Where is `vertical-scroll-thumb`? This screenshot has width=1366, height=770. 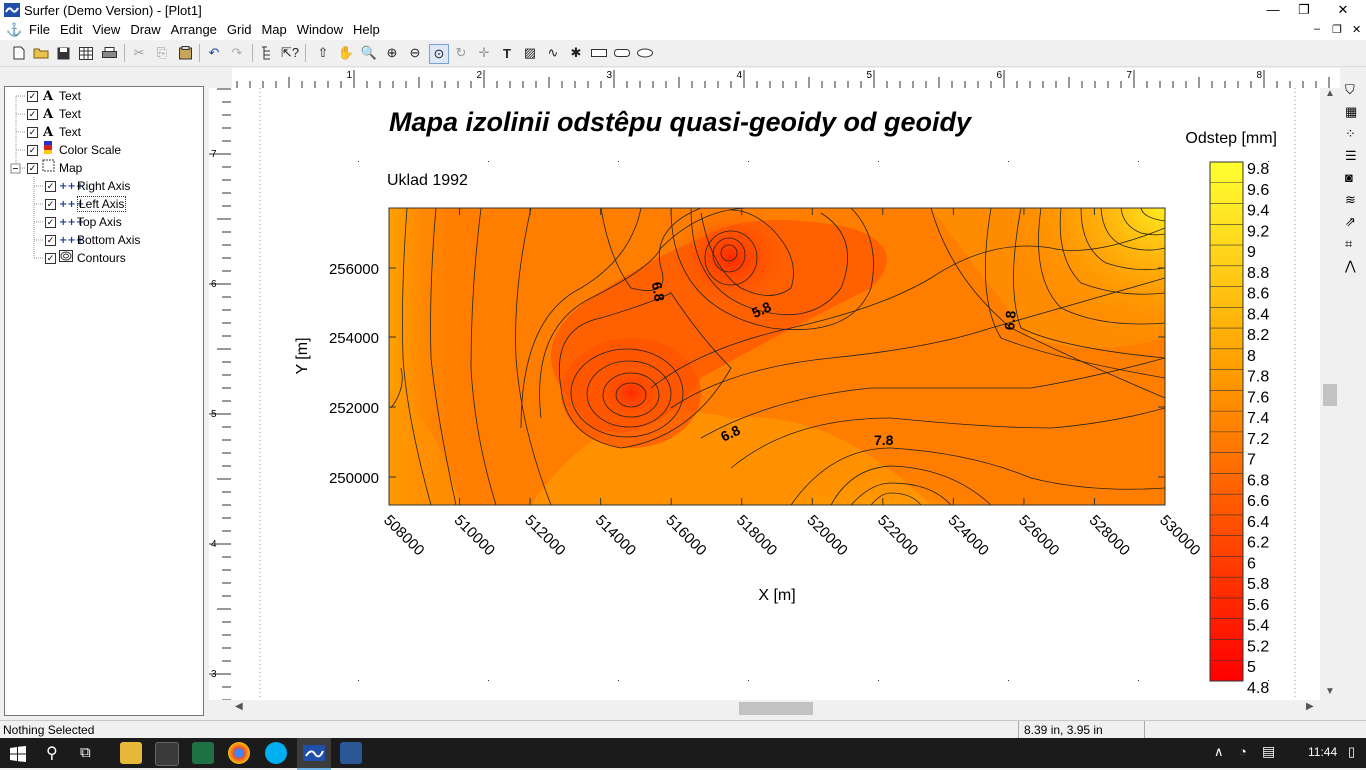 vertical-scroll-thumb is located at coordinates (1330, 395).